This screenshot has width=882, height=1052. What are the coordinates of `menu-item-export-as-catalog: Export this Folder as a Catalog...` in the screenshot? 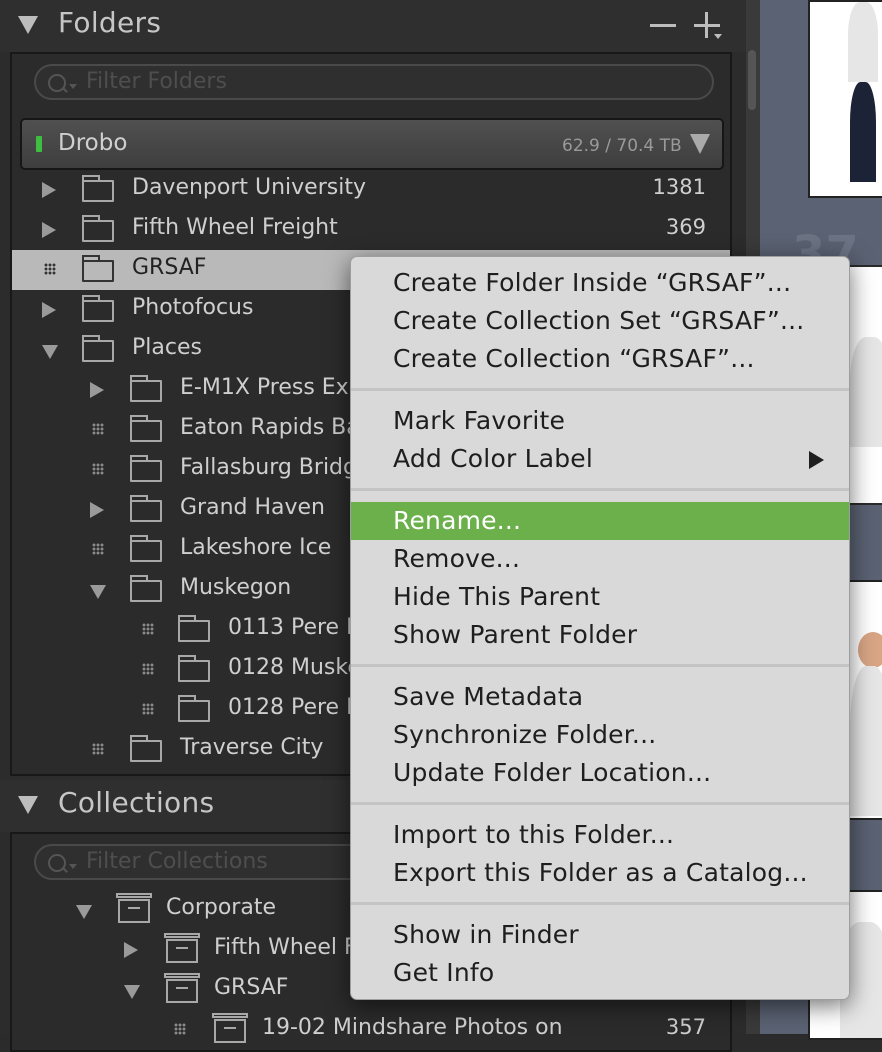 It's located at (600, 873).